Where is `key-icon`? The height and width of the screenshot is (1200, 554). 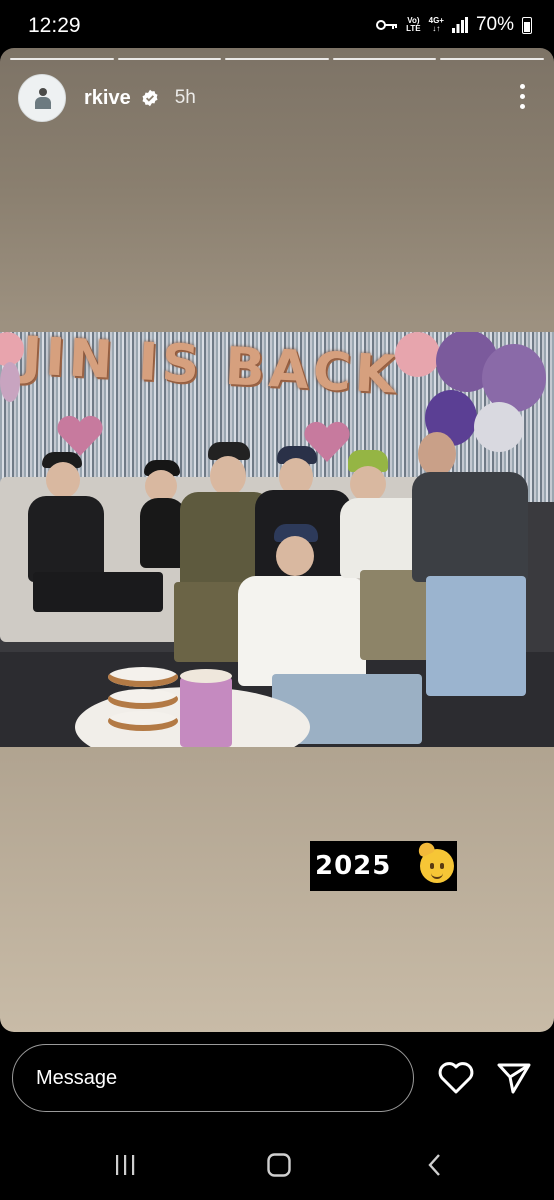 key-icon is located at coordinates (387, 25).